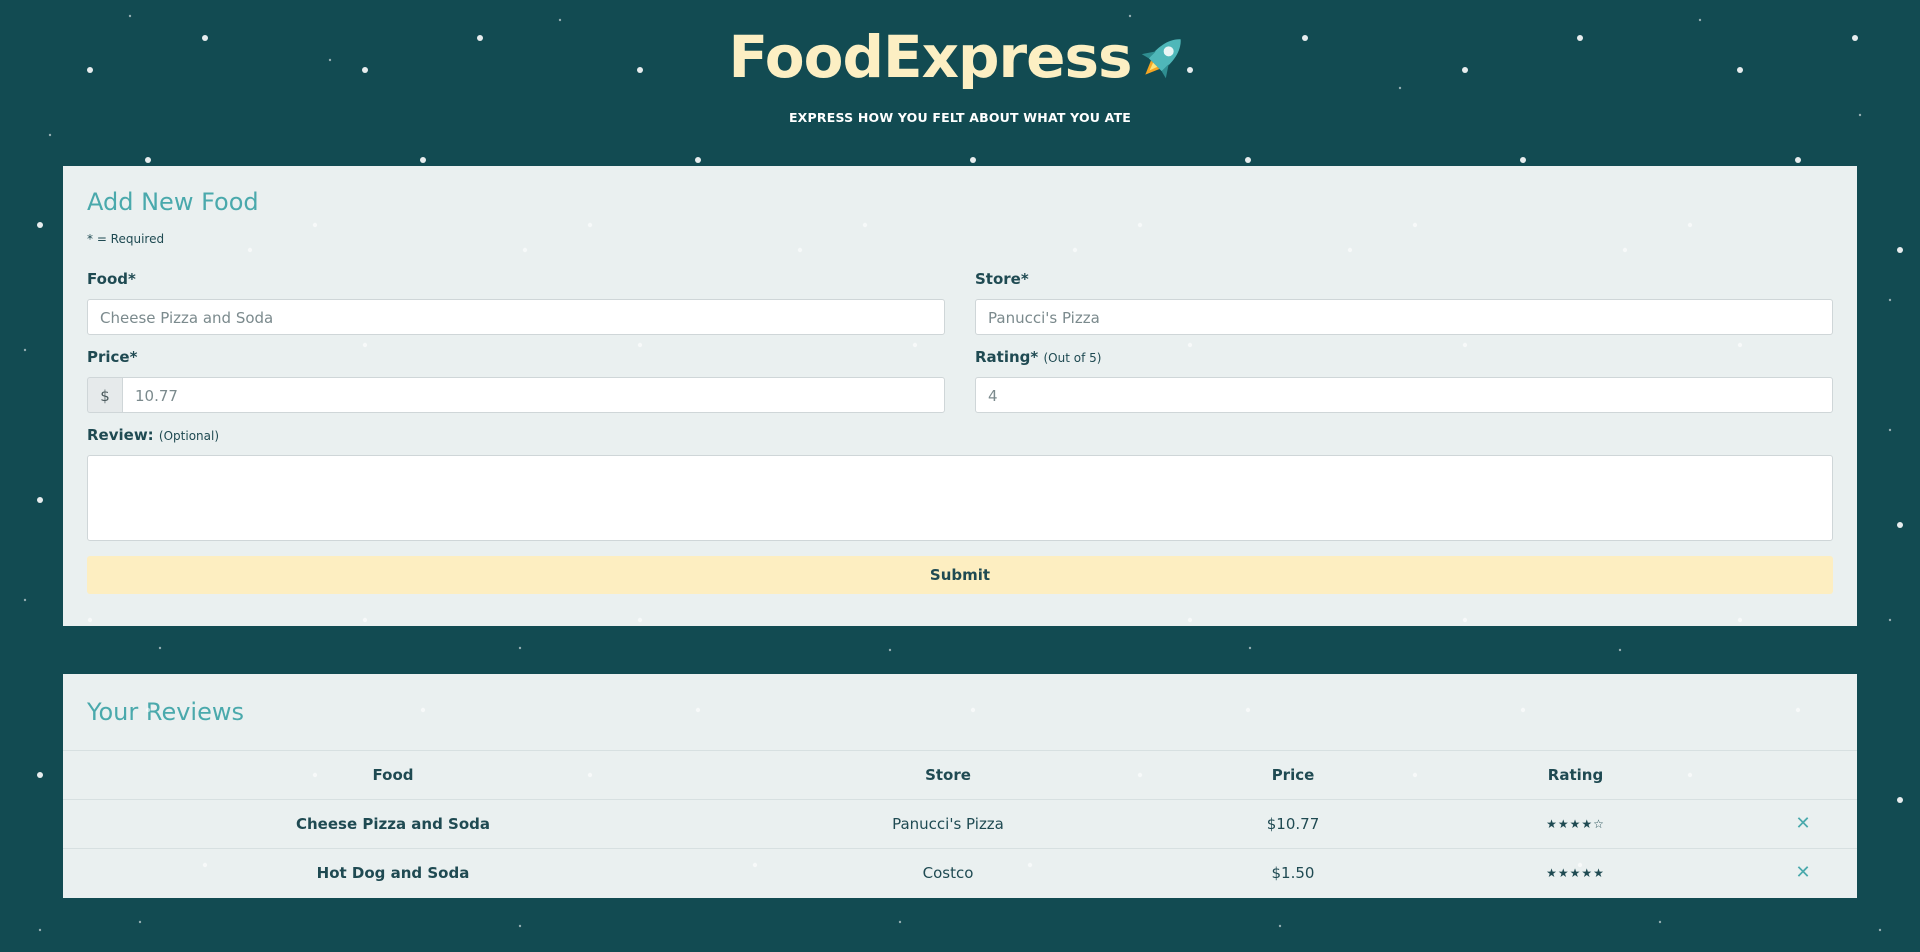  What do you see at coordinates (1293, 873) in the screenshot?
I see `row-price: $1.50` at bounding box center [1293, 873].